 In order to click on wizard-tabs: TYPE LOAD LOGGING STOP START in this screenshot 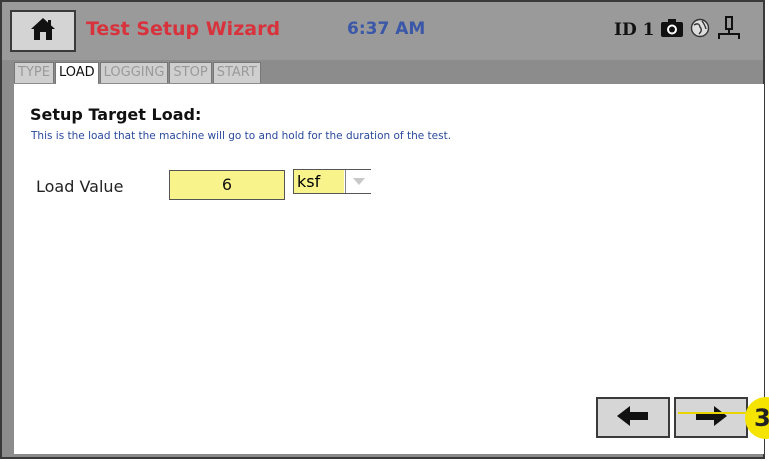, I will do `click(138, 73)`.